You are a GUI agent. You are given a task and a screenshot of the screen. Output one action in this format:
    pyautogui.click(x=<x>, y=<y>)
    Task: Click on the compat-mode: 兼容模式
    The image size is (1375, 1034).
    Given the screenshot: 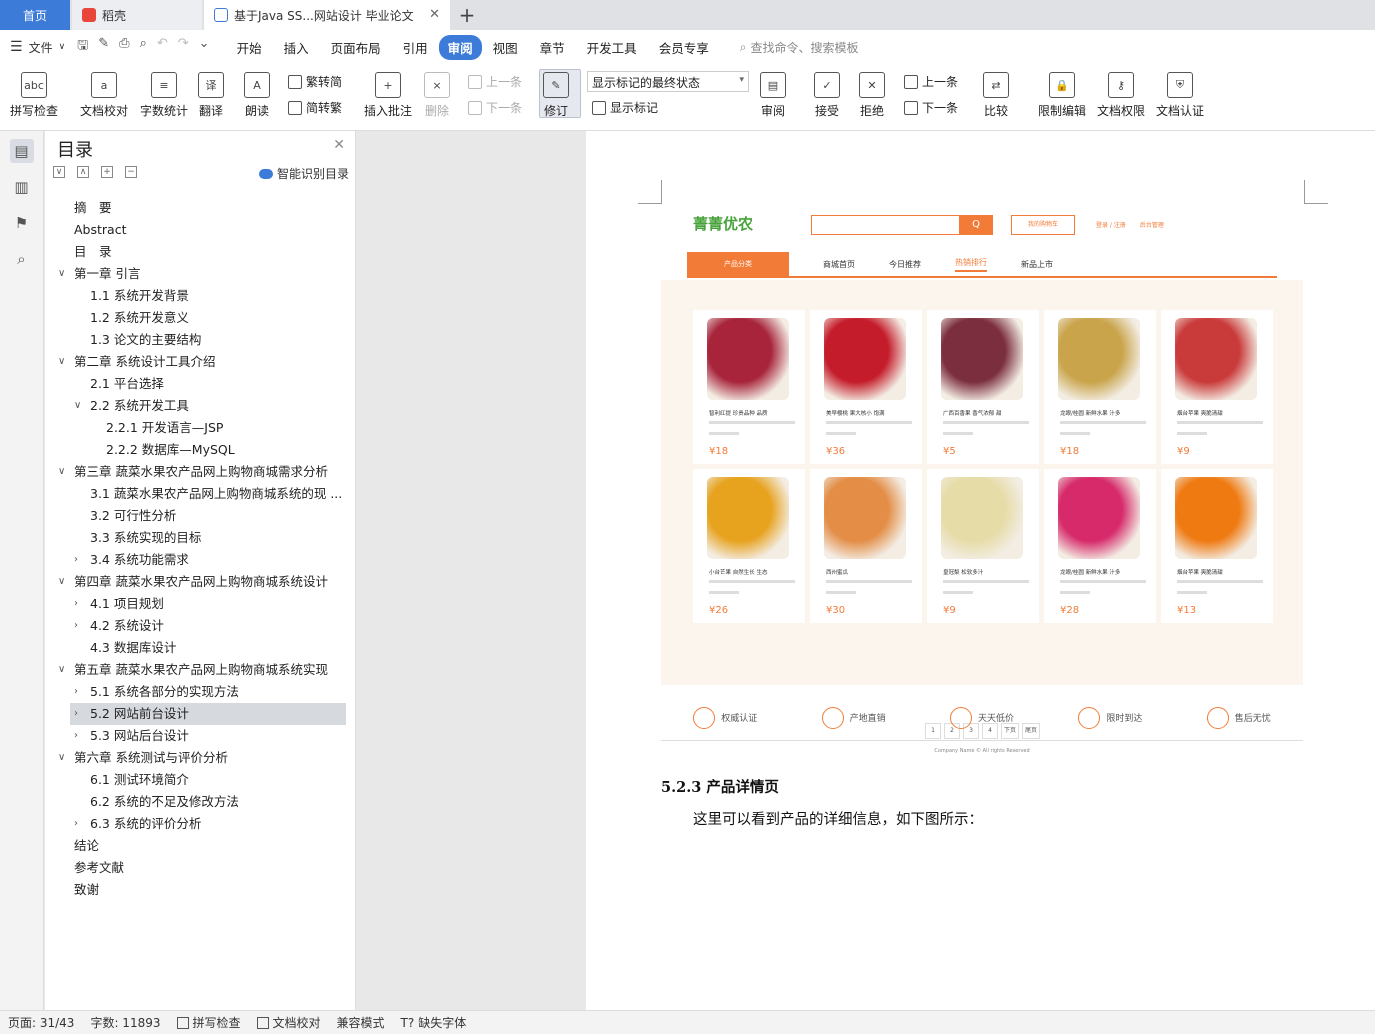 What is the action you would take?
    pyautogui.click(x=361, y=1022)
    